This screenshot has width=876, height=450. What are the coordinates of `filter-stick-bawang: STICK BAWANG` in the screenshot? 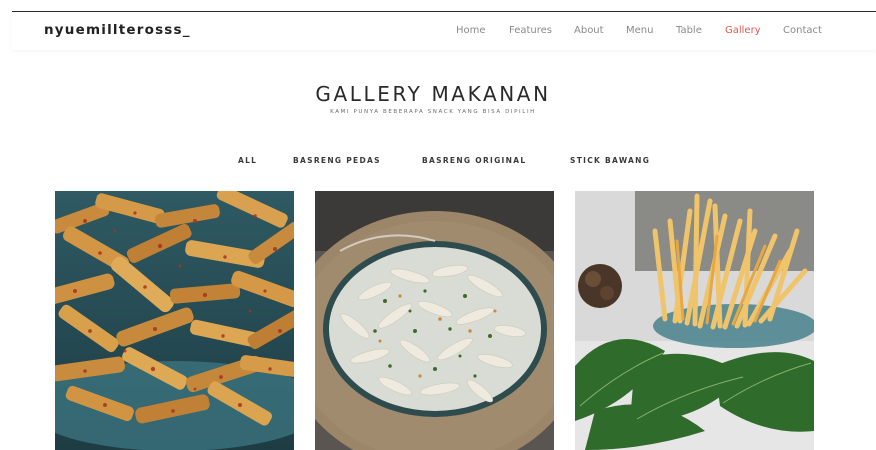 It's located at (610, 160).